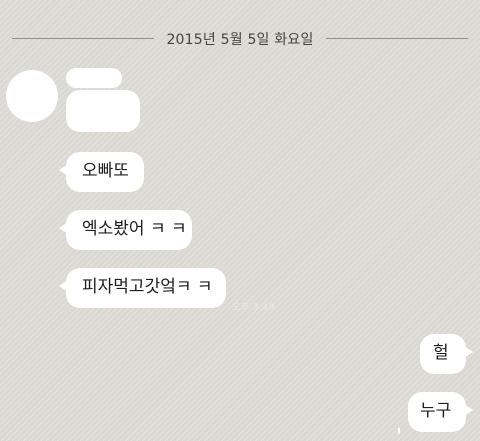 The image size is (480, 441). What do you see at coordinates (440, 412) in the screenshot?
I see `outgoing-message-bubble: 누구` at bounding box center [440, 412].